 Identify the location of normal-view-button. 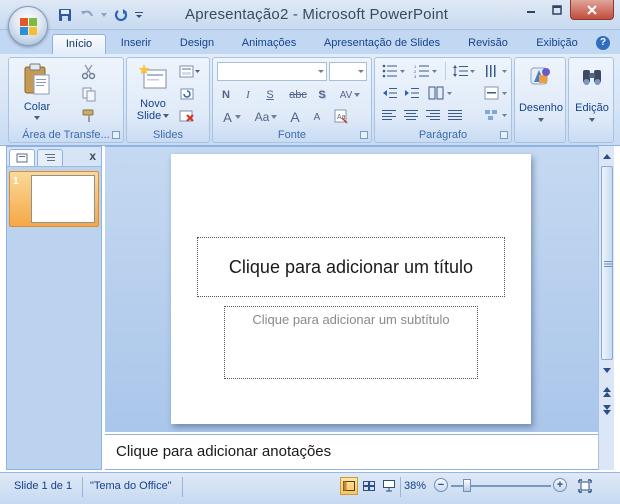
(349, 486).